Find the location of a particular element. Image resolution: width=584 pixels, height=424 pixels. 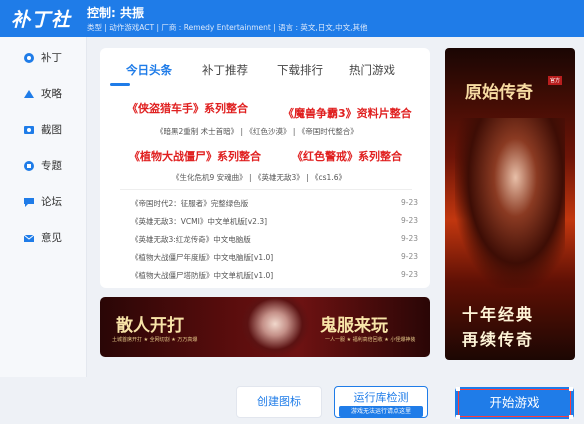

runtime-check-label: 运行库检测 is located at coordinates (381, 397).